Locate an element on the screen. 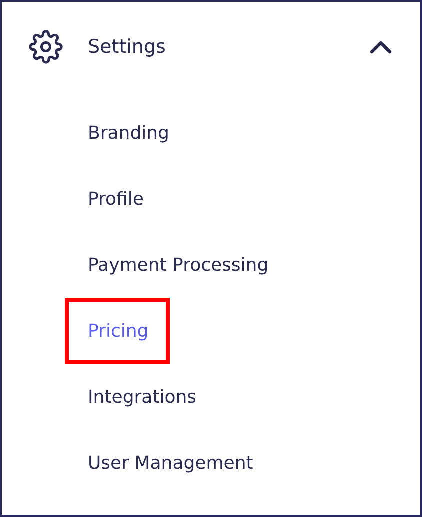 Image resolution: width=422 pixels, height=517 pixels. menu-item: Payment Processing is located at coordinates (177, 265).